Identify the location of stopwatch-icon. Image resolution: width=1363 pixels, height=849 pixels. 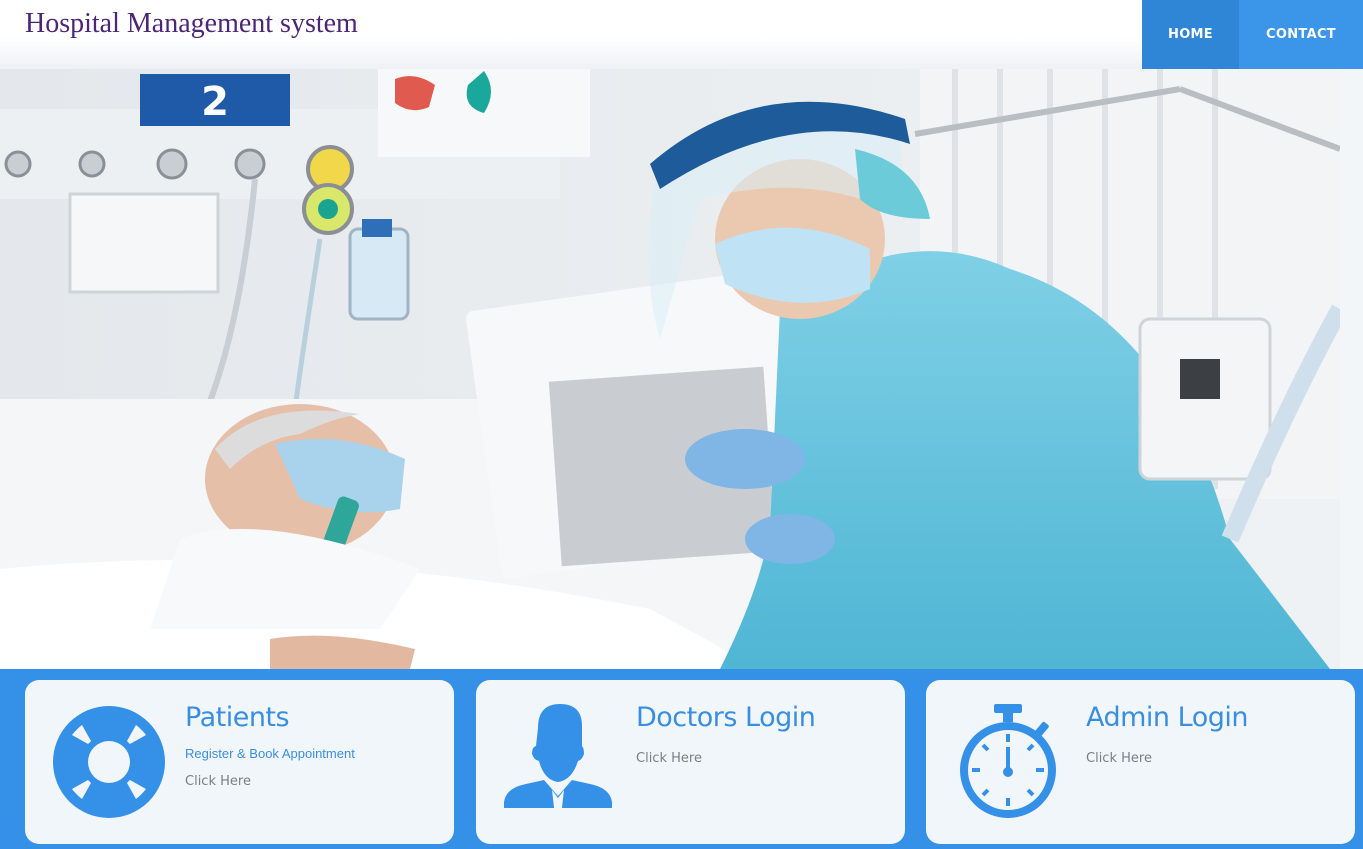
(1008, 761).